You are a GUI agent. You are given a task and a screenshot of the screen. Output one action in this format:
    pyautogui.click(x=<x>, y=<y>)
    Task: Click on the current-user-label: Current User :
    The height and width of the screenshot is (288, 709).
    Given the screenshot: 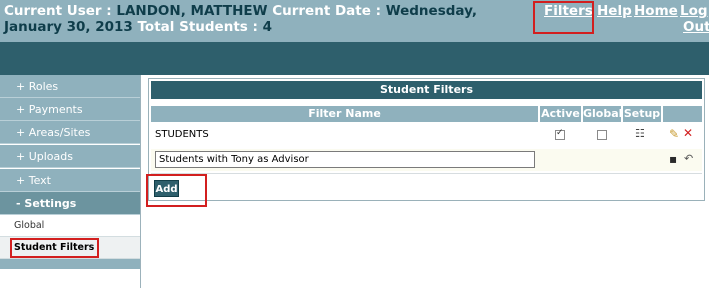 What is the action you would take?
    pyautogui.click(x=58, y=11)
    